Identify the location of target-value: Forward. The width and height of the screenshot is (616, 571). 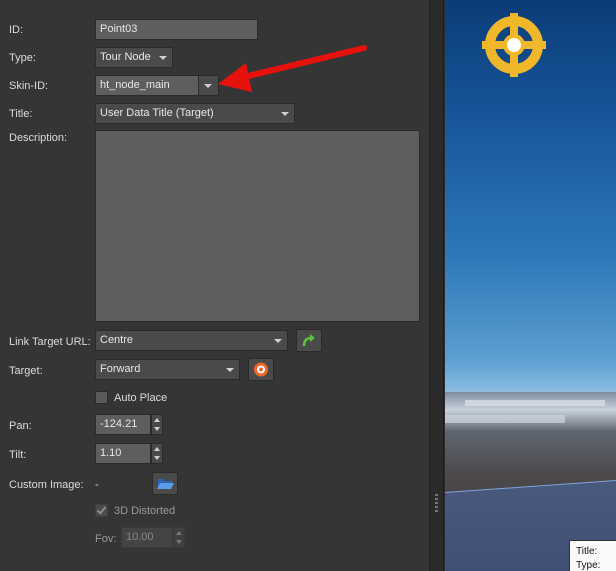
(120, 369).